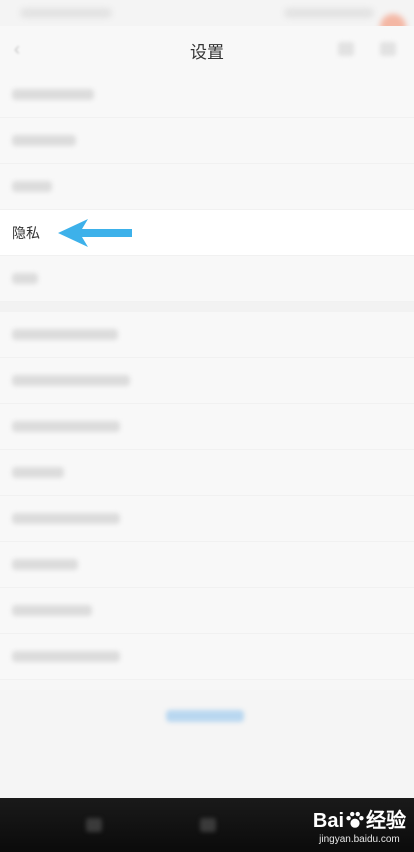 The height and width of the screenshot is (852, 414). I want to click on system-nav-bar: Bai 经验 jingyan.baidu.com, so click(207, 825).